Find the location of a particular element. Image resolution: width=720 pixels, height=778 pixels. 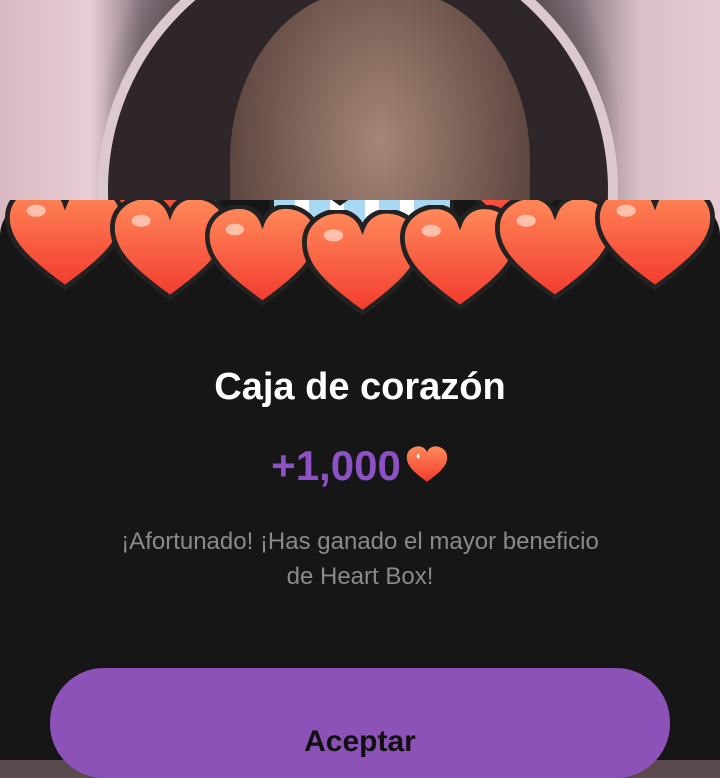

dialog-title: Caja de corazón is located at coordinates (360, 387).